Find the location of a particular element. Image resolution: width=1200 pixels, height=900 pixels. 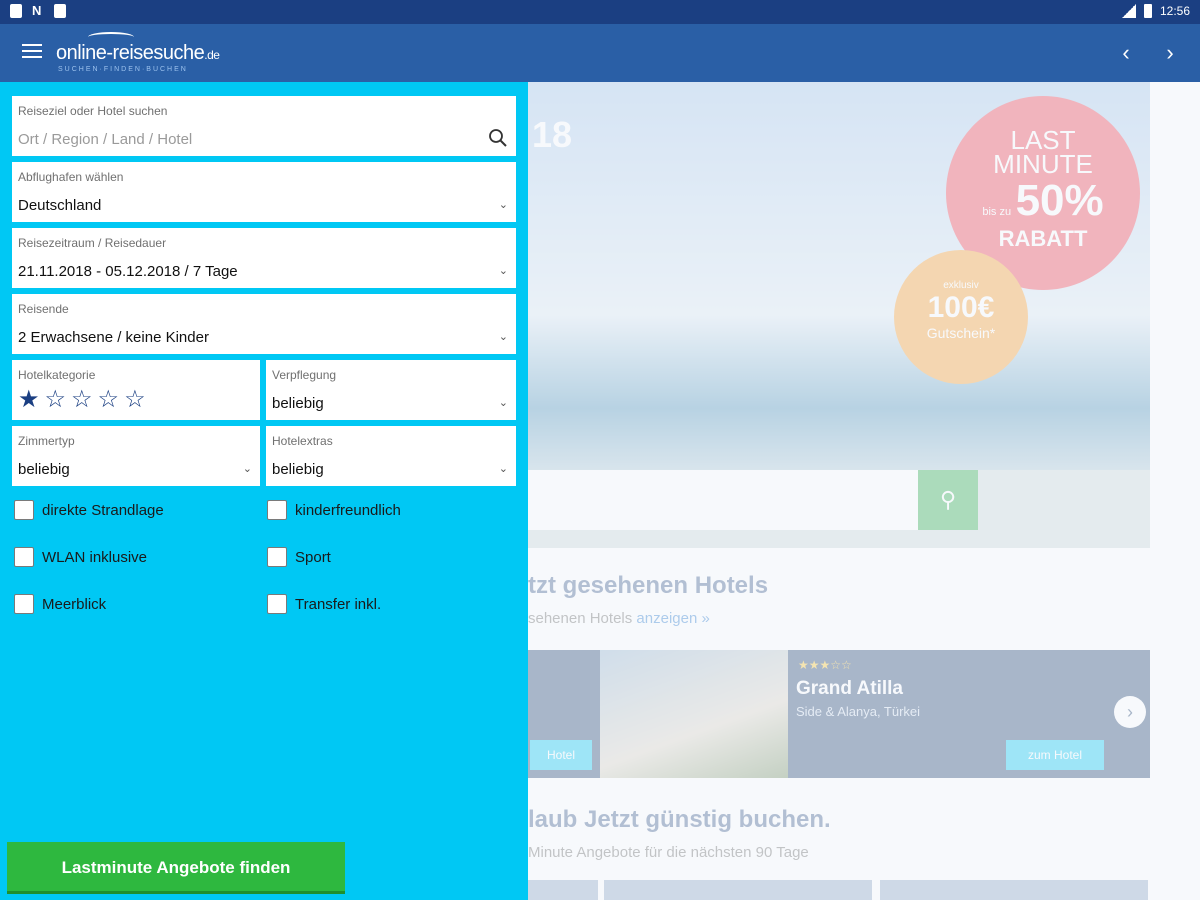

checkbox-label: direkte Strandlage is located at coordinates (103, 510).